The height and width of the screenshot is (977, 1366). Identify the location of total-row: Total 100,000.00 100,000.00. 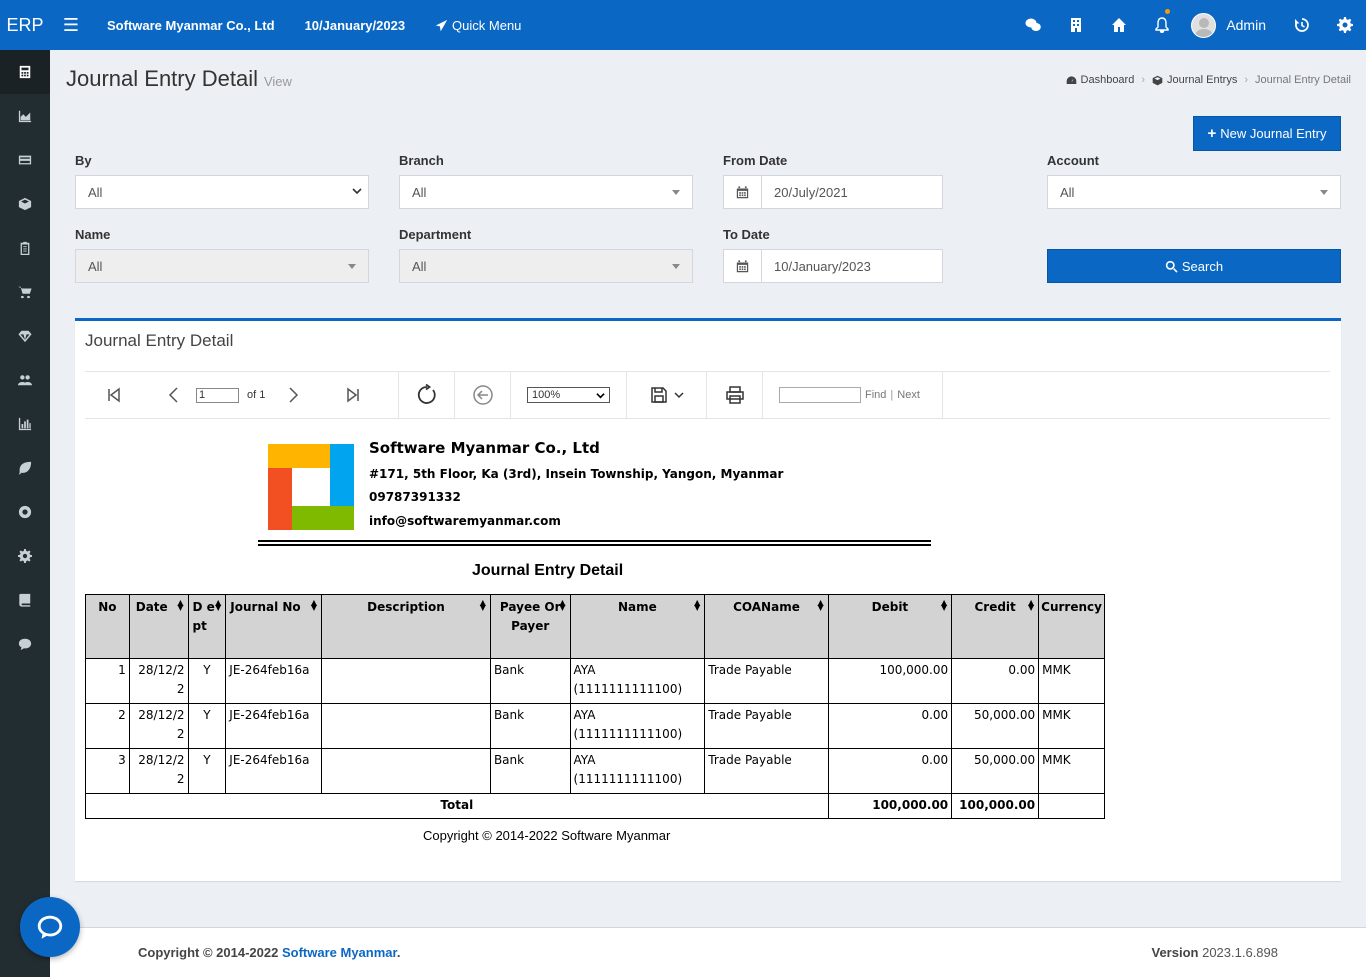
(595, 806).